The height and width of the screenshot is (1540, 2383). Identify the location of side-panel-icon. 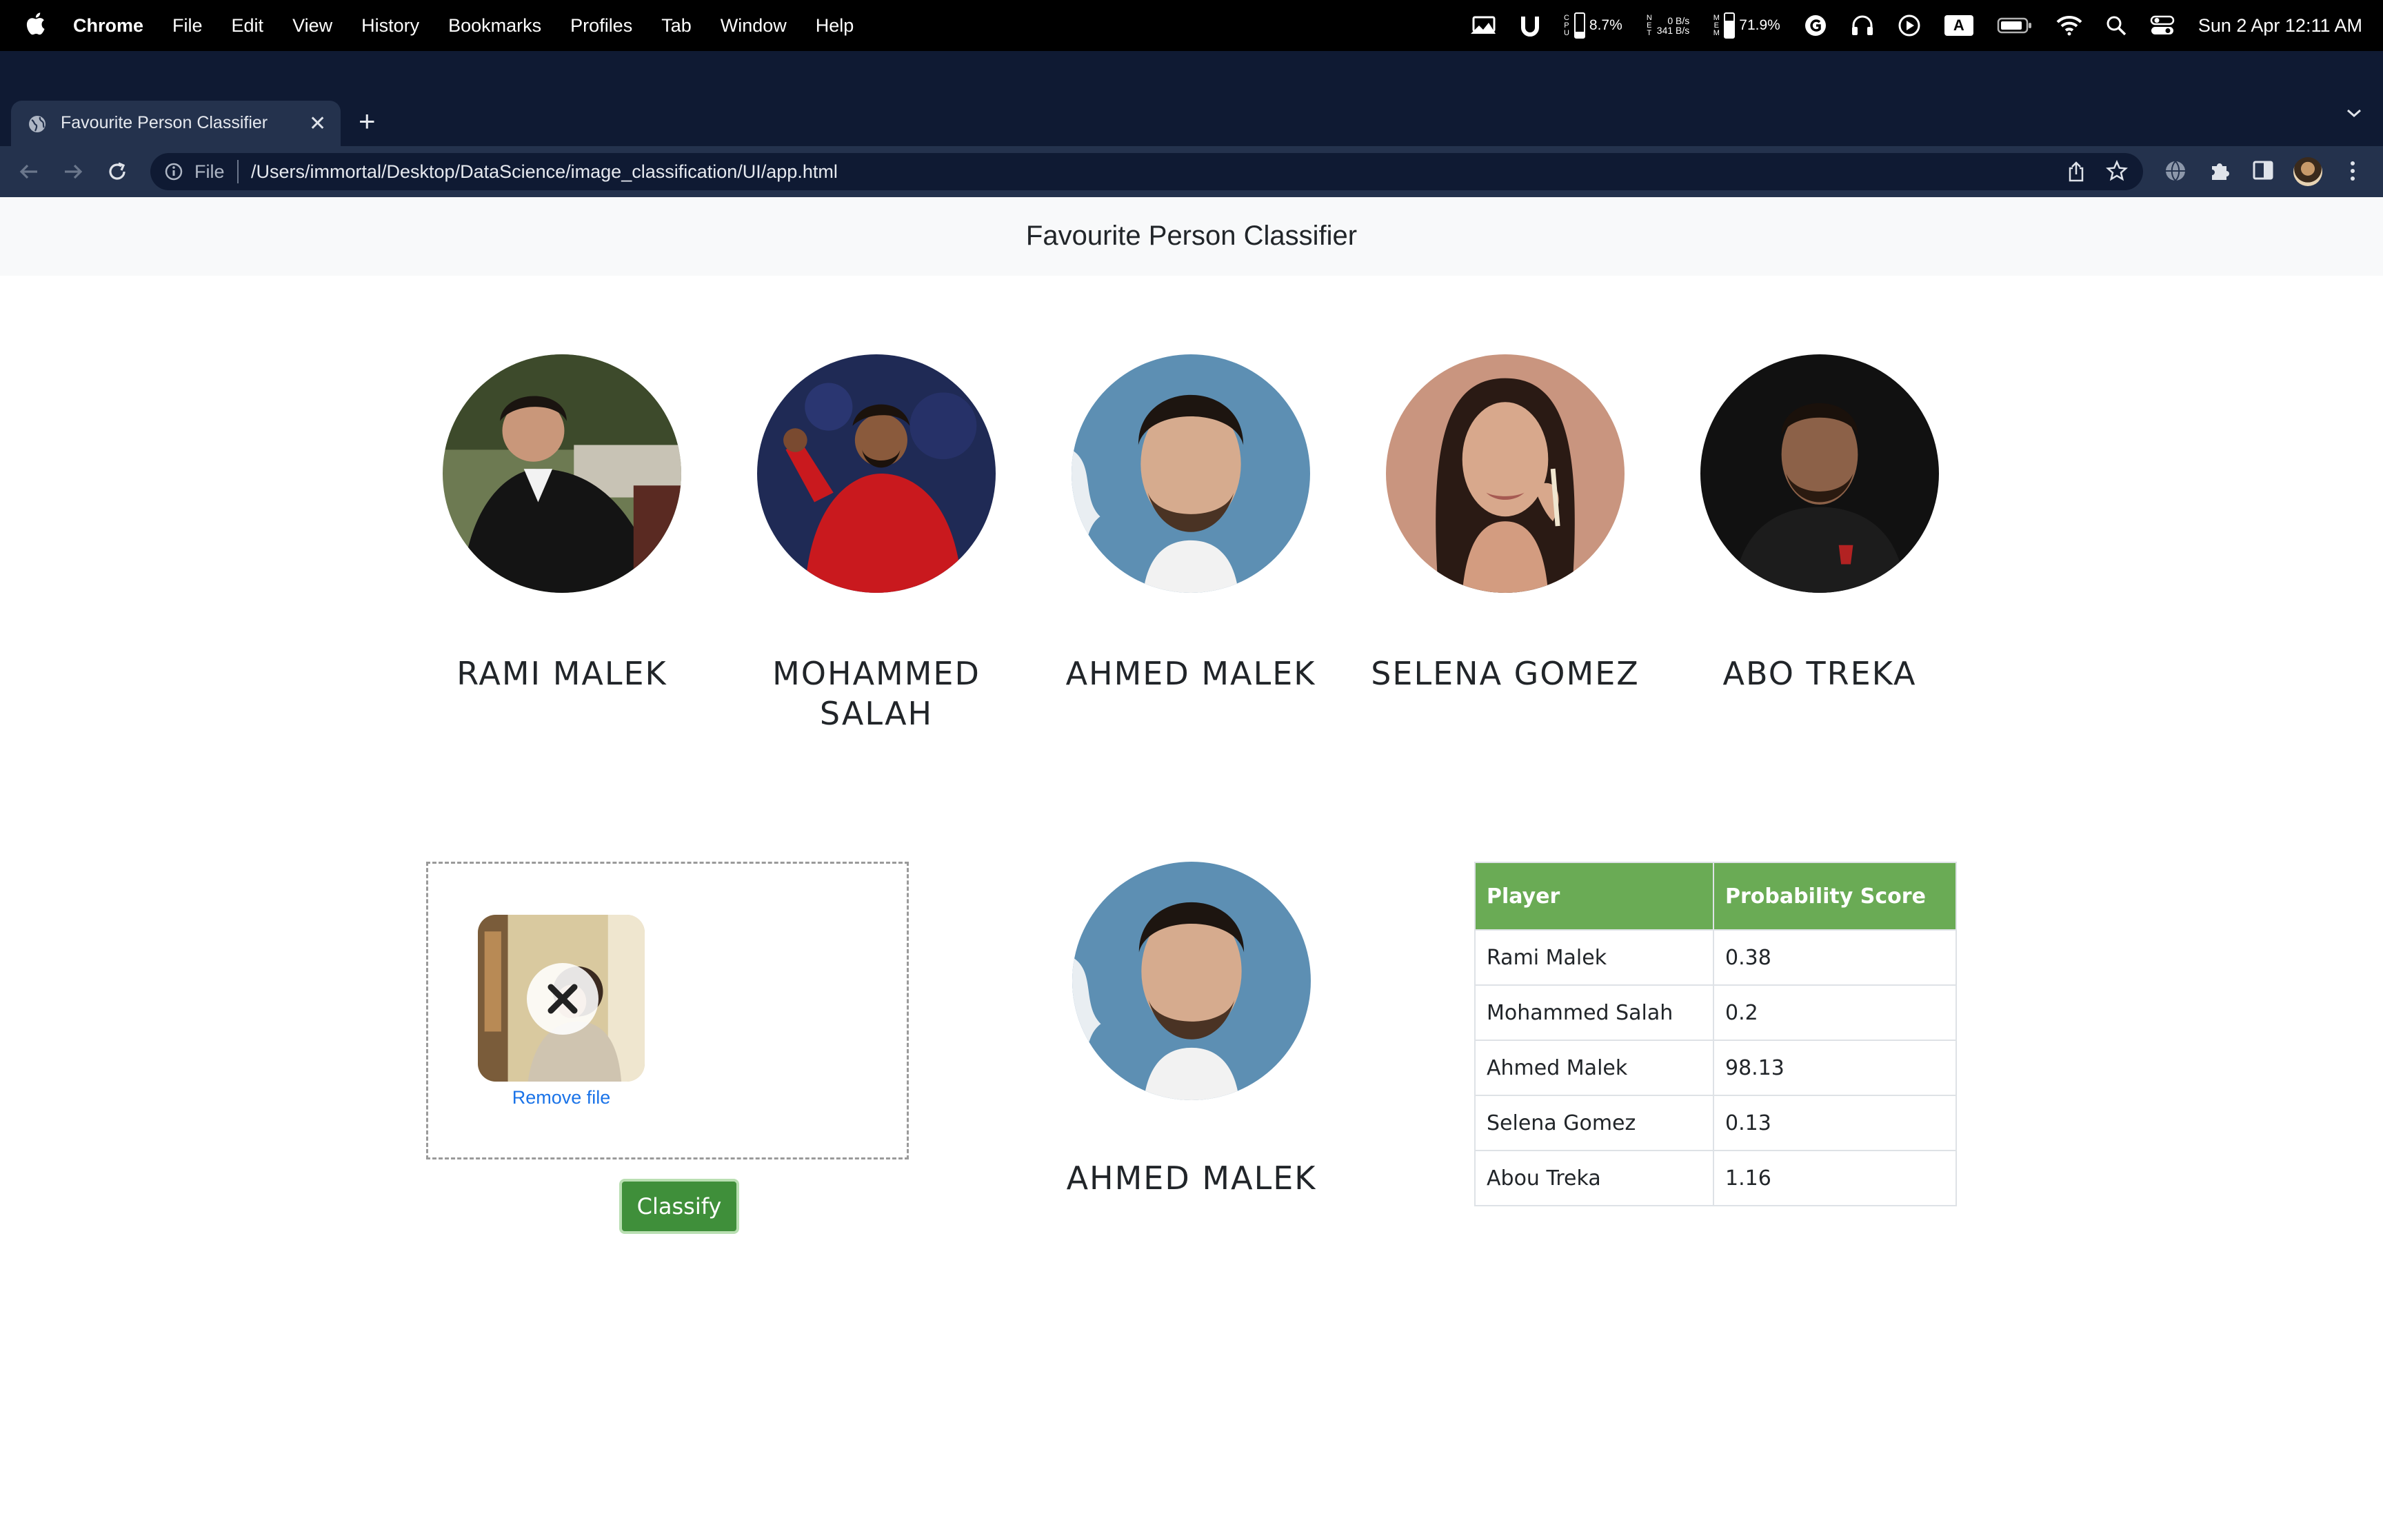
(2263, 170).